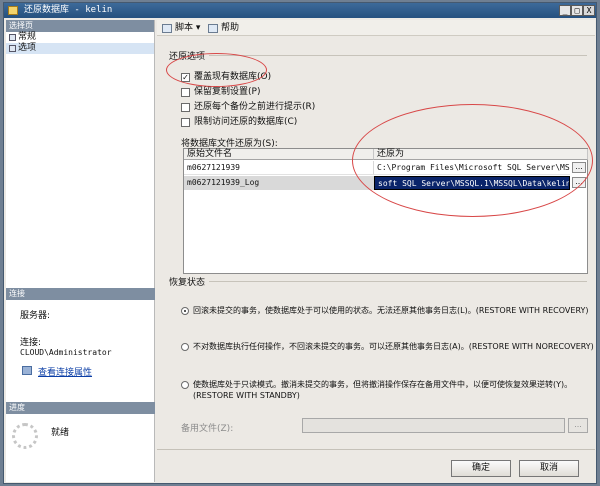 This screenshot has width=600, height=486. What do you see at coordinates (25, 436) in the screenshot?
I see `progress-spinner-icon` at bounding box center [25, 436].